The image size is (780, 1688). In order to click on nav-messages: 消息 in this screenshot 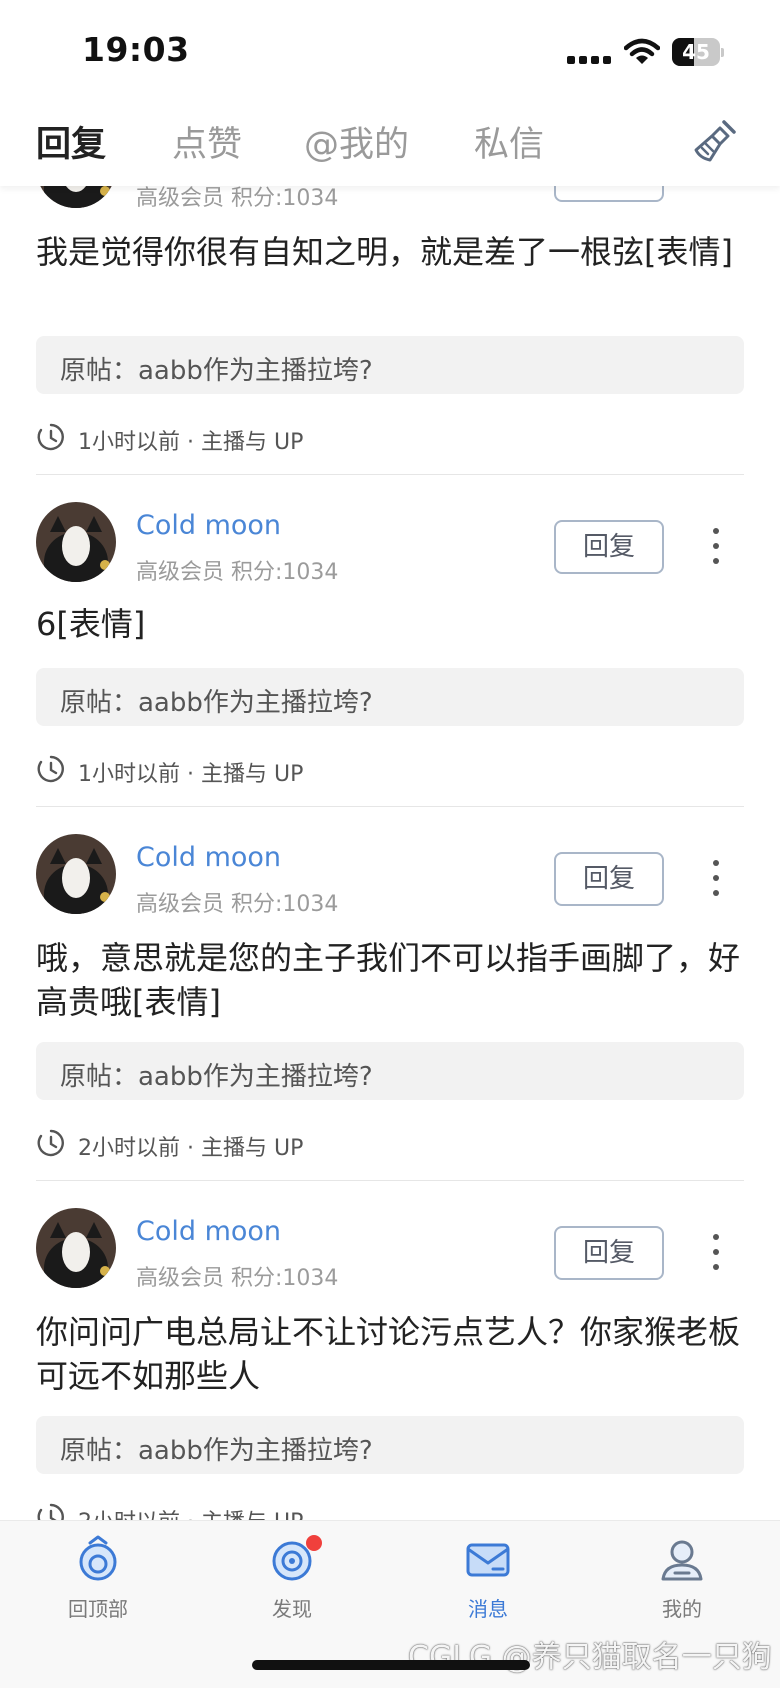, I will do `click(488, 1585)`.